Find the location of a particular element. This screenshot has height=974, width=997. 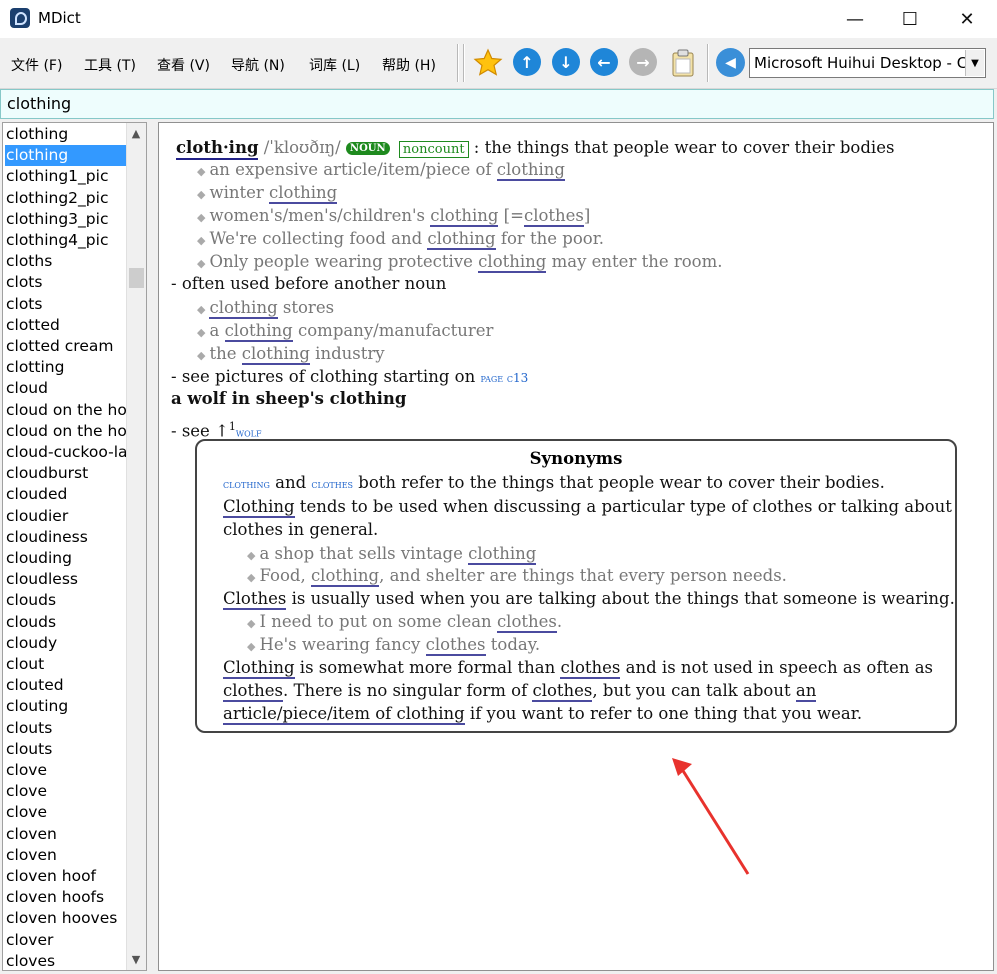

pos-badge: NOUN is located at coordinates (367, 148).